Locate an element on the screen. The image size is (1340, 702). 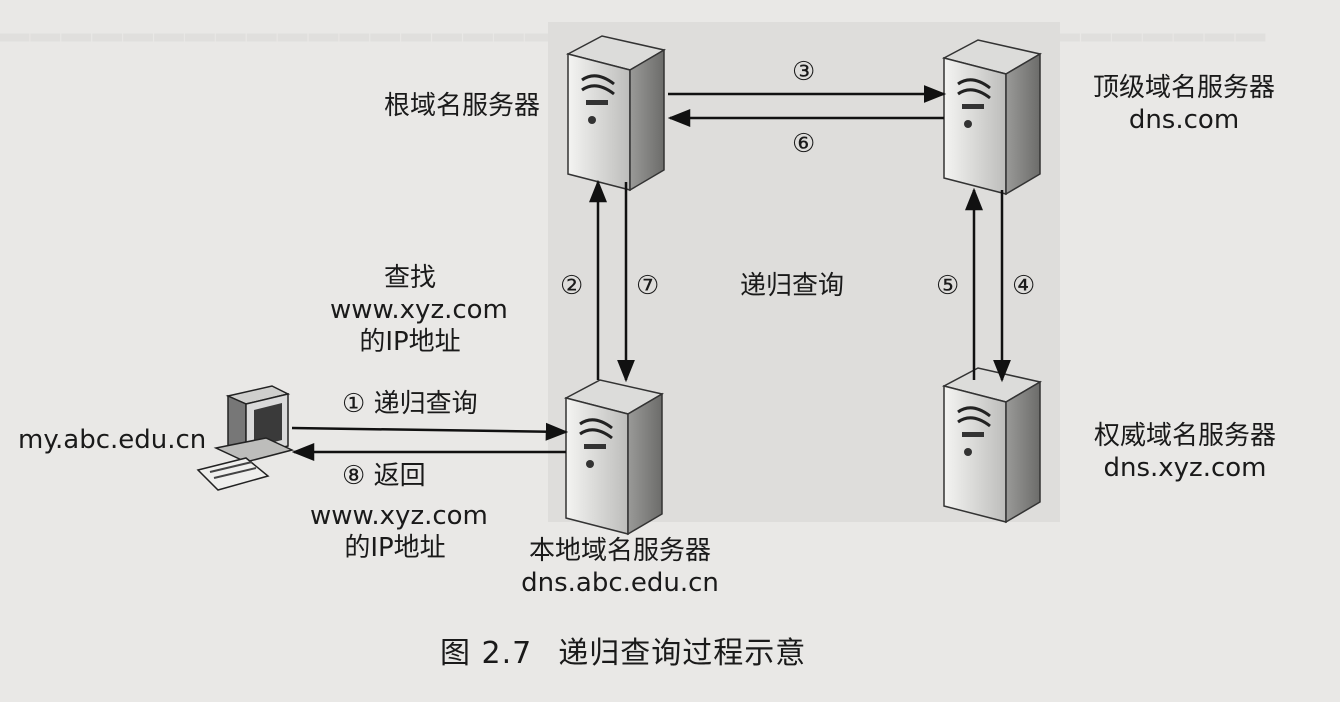
step-6-label: ⑥ is located at coordinates (804, 144).